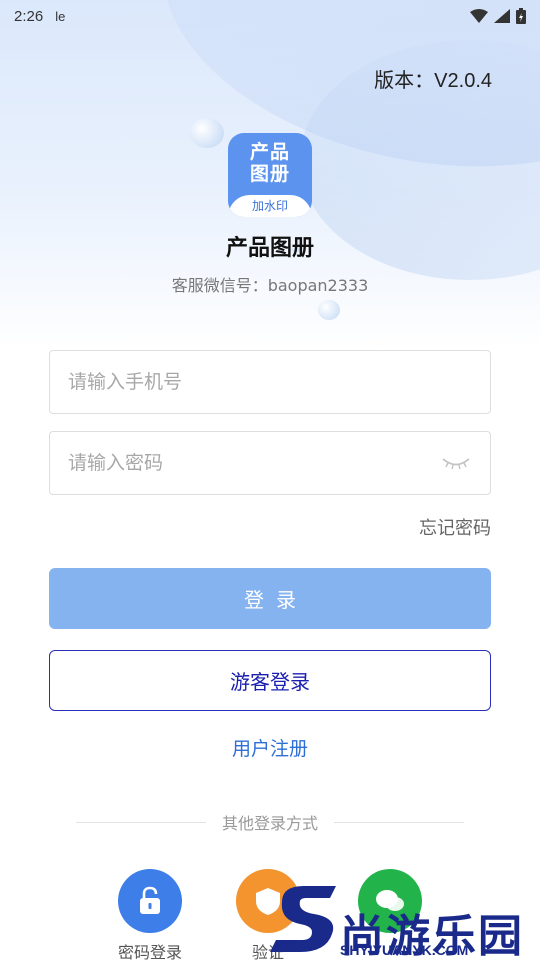 The image size is (540, 960). What do you see at coordinates (150, 901) in the screenshot?
I see `lock-icon` at bounding box center [150, 901].